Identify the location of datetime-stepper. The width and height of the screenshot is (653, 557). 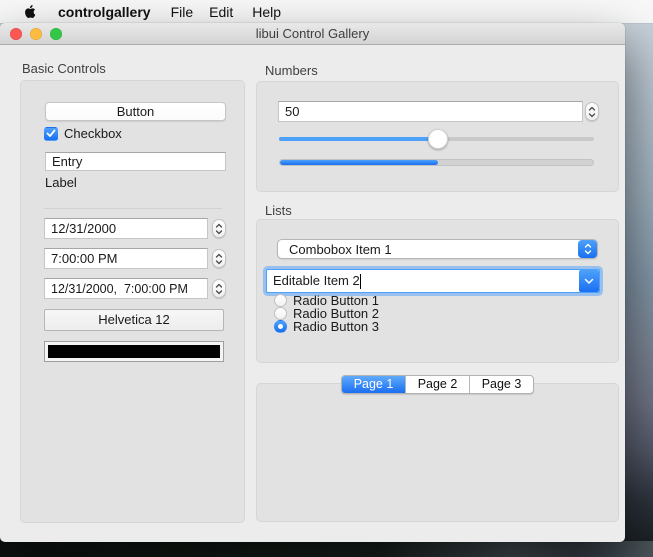
(219, 288).